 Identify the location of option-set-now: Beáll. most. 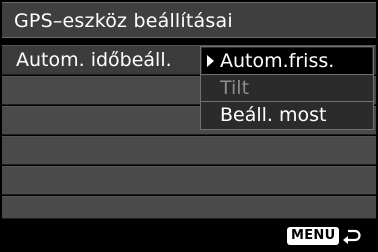
(287, 115).